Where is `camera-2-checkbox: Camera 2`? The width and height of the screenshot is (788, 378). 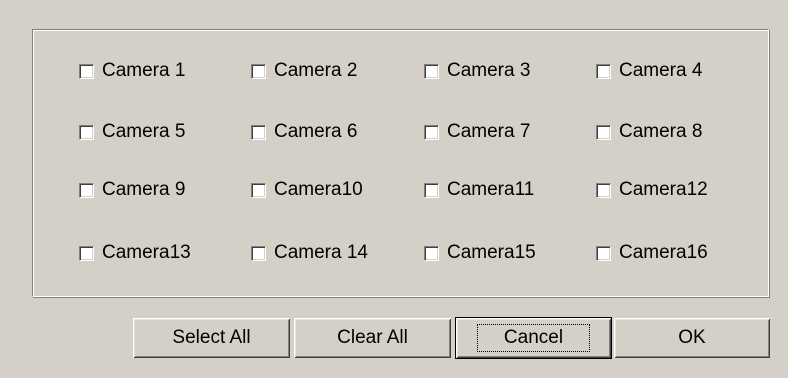 camera-2-checkbox: Camera 2 is located at coordinates (304, 71).